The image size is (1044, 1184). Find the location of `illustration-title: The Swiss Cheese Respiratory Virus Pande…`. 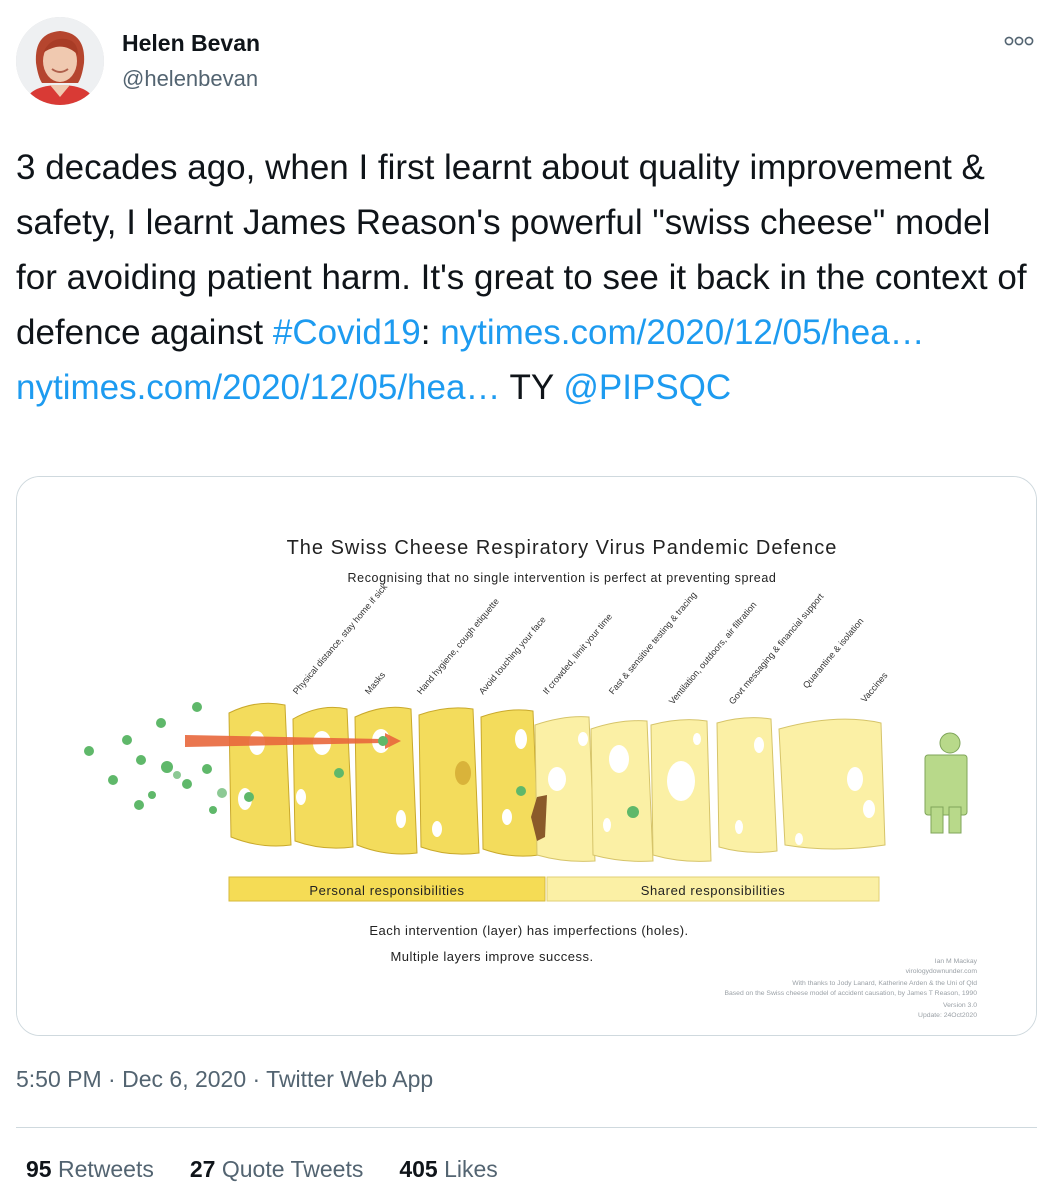

illustration-title: The Swiss Cheese Respiratory Virus Pande… is located at coordinates (562, 548).